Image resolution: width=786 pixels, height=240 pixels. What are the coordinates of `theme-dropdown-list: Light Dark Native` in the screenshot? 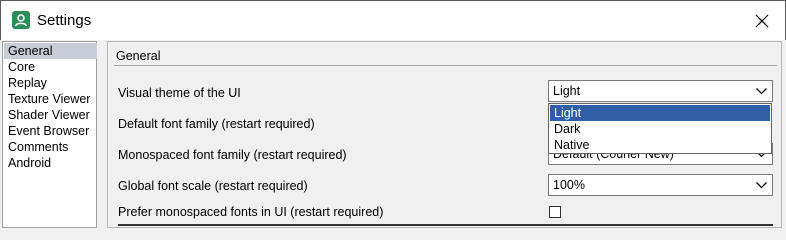 It's located at (660, 128).